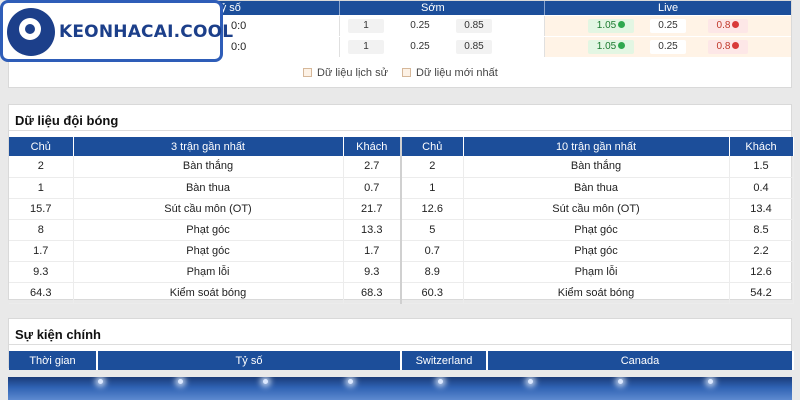 The width and height of the screenshot is (800, 400). What do you see at coordinates (31, 32) in the screenshot?
I see `soccer-ball-icon` at bounding box center [31, 32].